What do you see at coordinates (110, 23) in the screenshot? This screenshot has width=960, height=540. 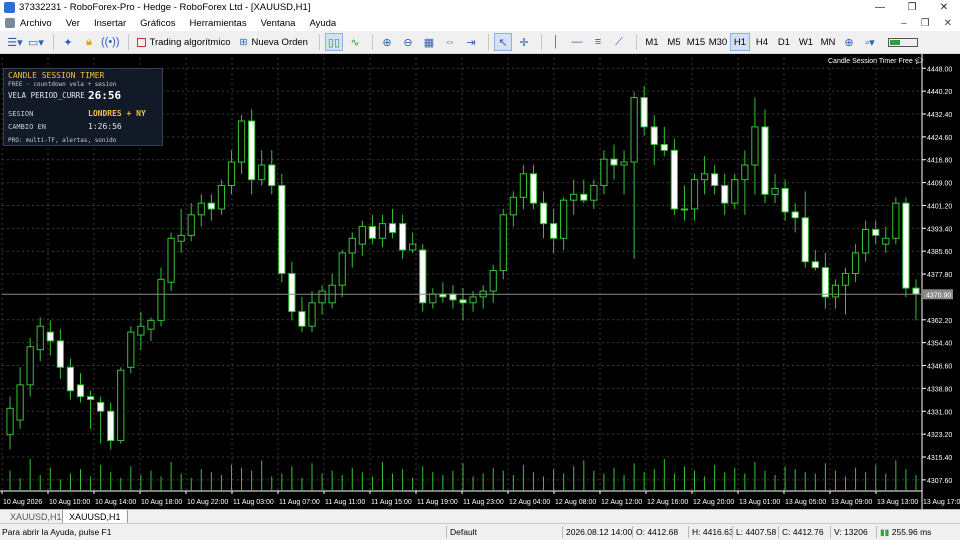 I see `menu-insertar: Insertar` at bounding box center [110, 23].